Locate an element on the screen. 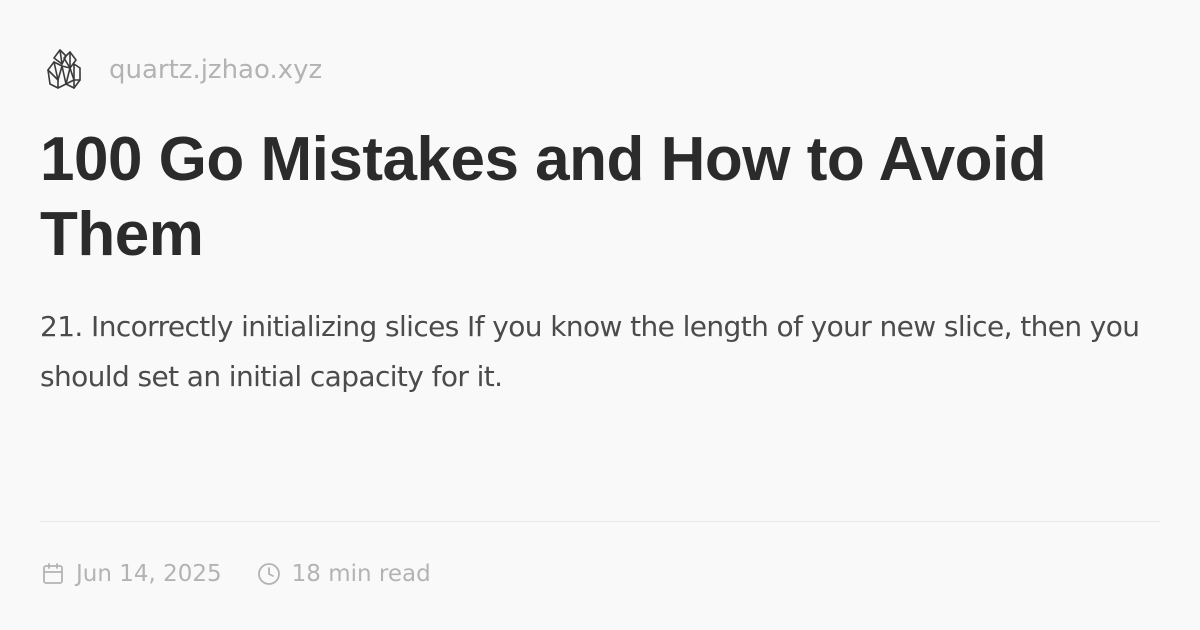 The width and height of the screenshot is (1200, 630). reading-time-item: 18 min read is located at coordinates (343, 574).